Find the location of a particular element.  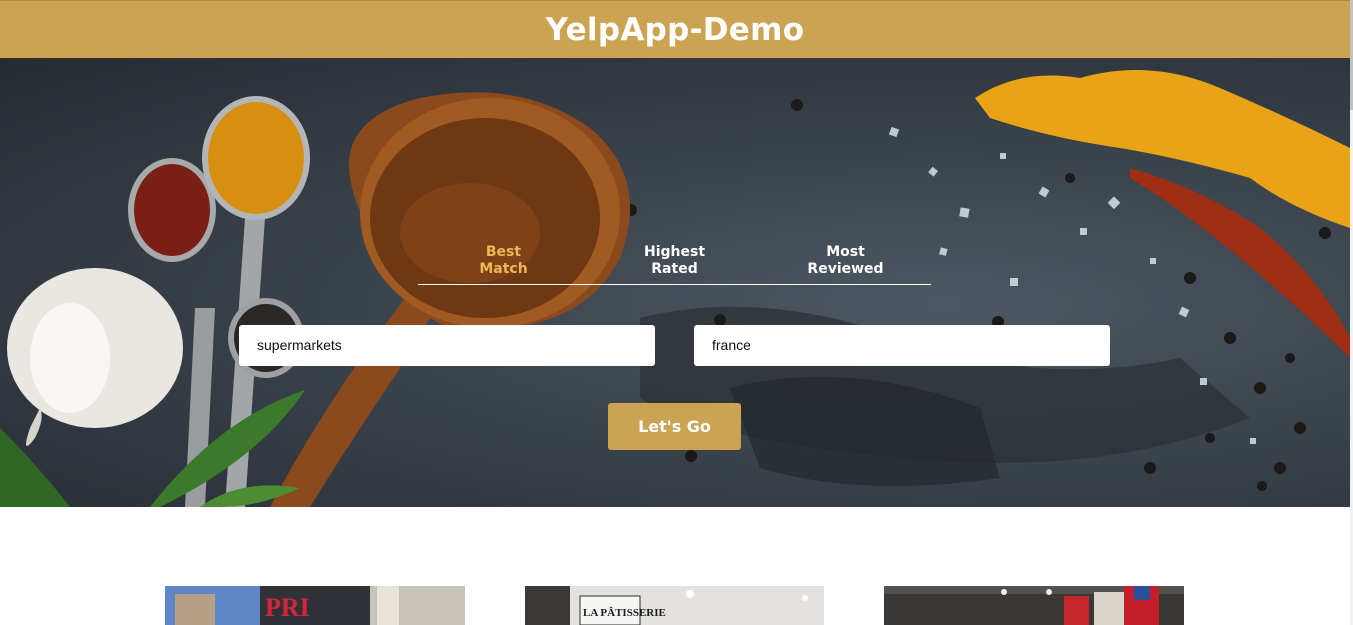

sort-option-label-line2: Match is located at coordinates (503, 269).